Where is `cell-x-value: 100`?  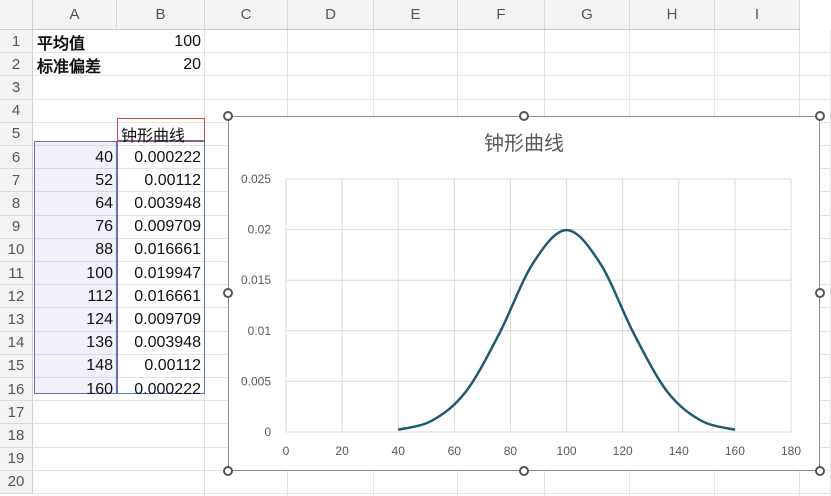
cell-x-value: 100 is located at coordinates (75, 273).